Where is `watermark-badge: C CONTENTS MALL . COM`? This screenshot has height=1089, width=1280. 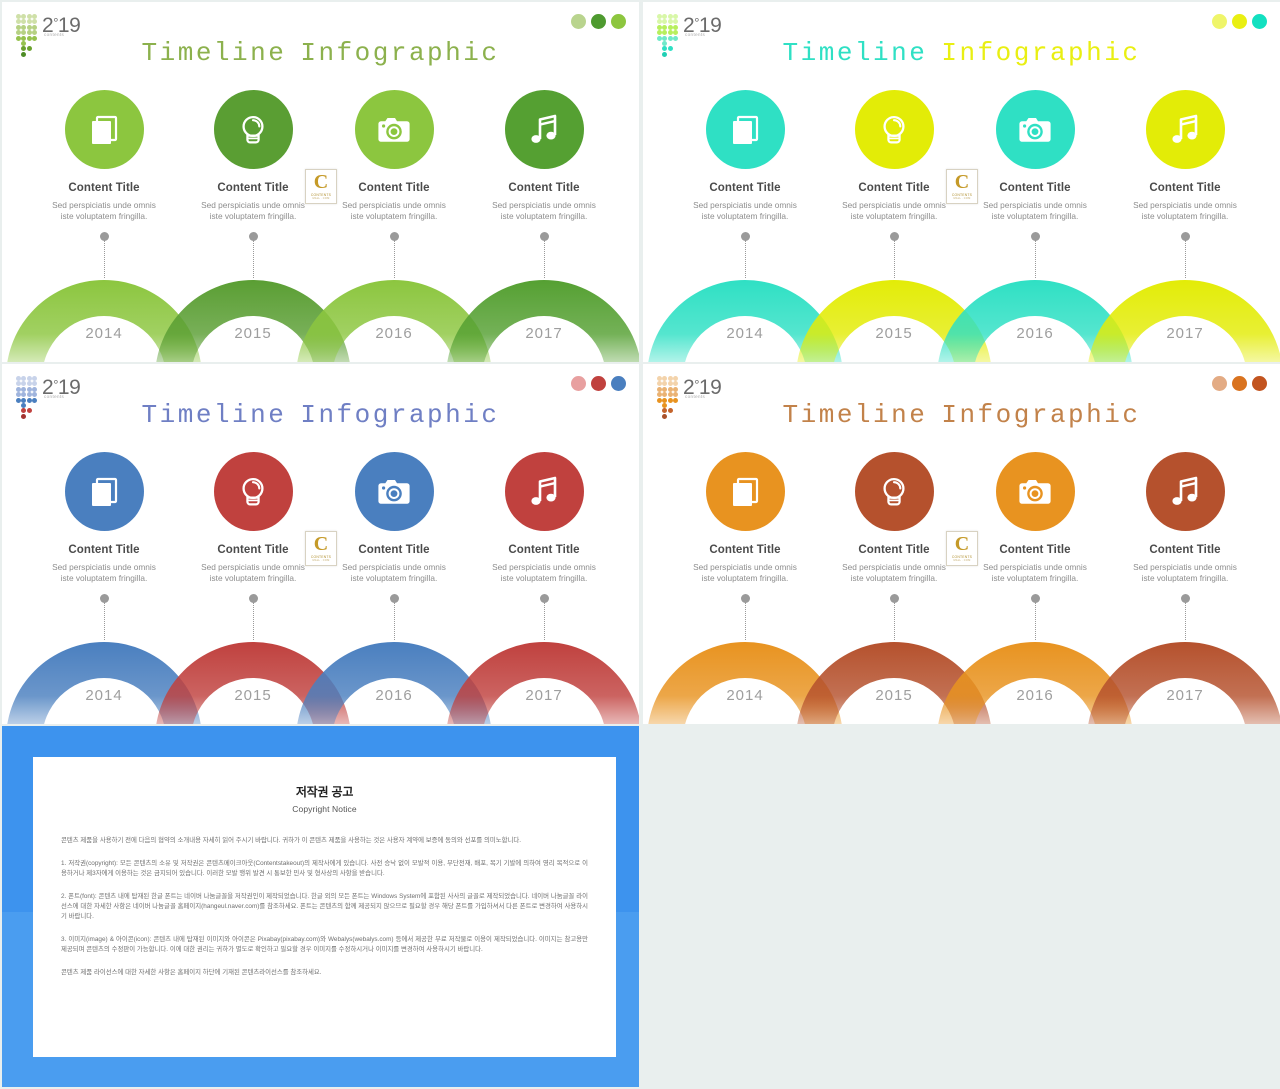 watermark-badge: C CONTENTS MALL . COM is located at coordinates (321, 548).